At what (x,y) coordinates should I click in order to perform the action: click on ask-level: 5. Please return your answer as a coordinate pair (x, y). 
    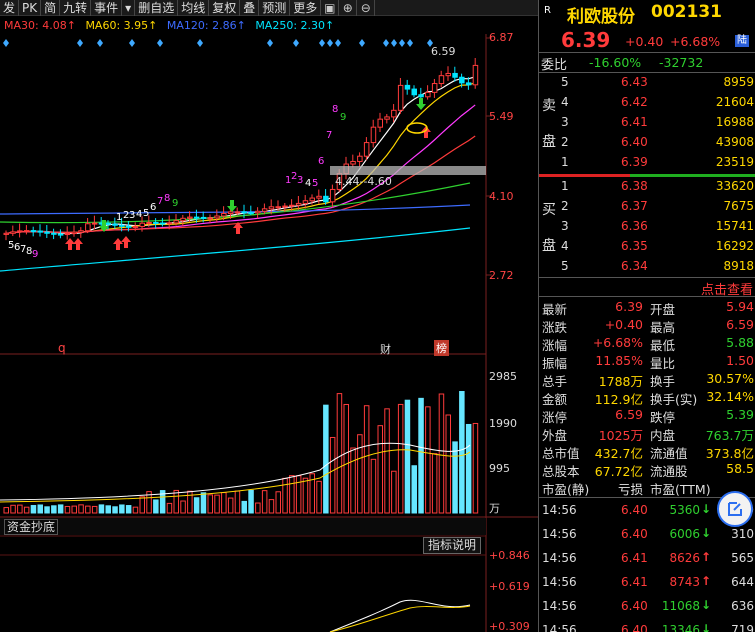
    Looking at the image, I should click on (565, 82).